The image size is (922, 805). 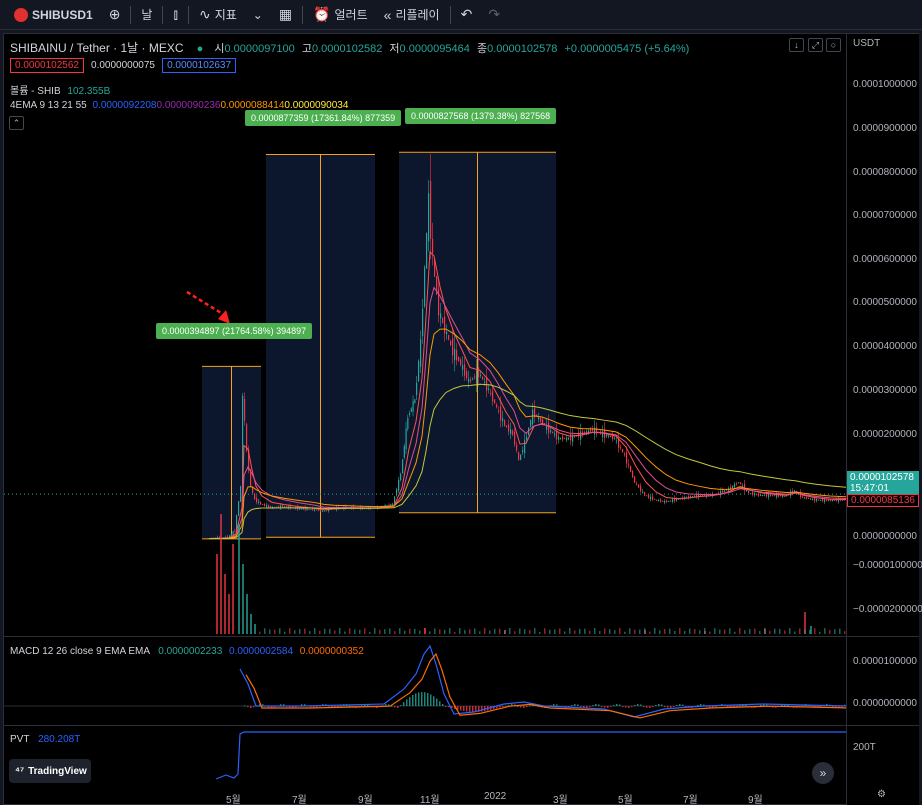 I want to click on time-axis-label: 2022, so click(x=495, y=796).